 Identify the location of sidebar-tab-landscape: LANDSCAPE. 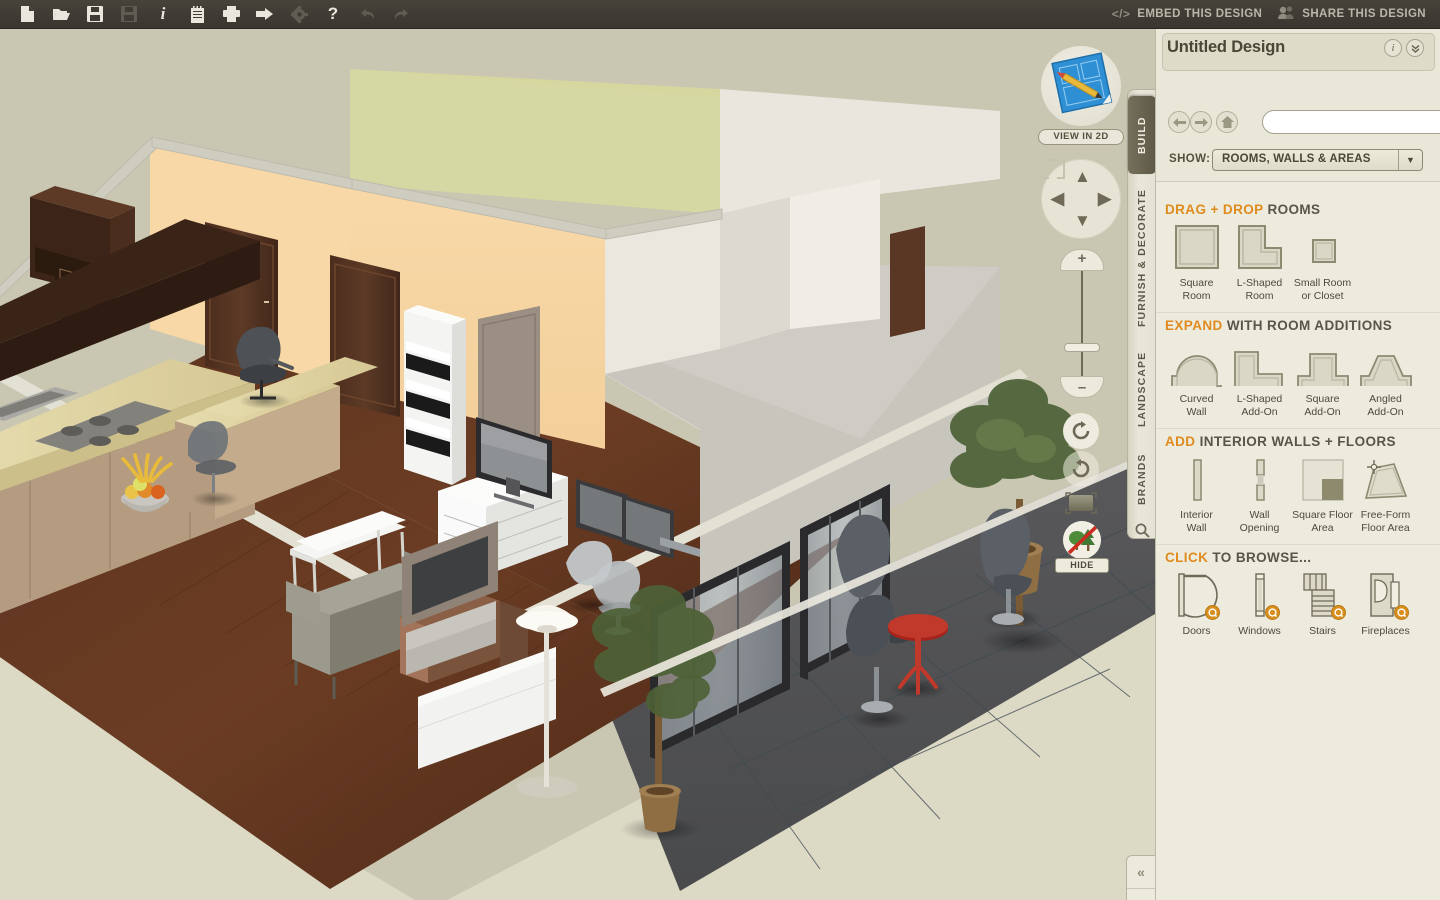
(1141, 389).